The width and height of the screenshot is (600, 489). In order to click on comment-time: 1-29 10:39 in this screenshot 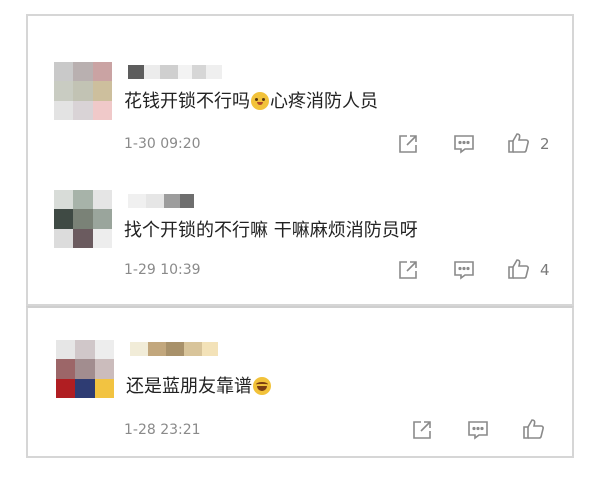, I will do `click(162, 270)`.